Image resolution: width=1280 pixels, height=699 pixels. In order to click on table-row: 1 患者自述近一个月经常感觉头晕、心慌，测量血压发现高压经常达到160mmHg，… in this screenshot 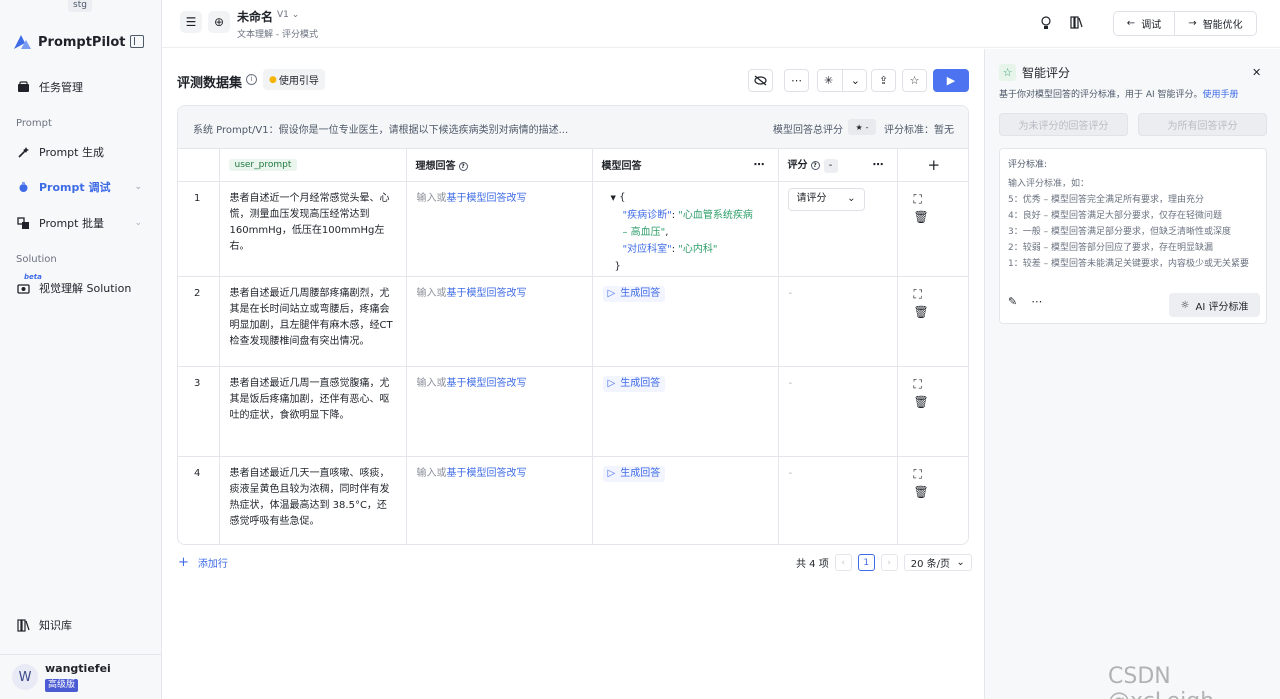, I will do `click(573, 229)`.